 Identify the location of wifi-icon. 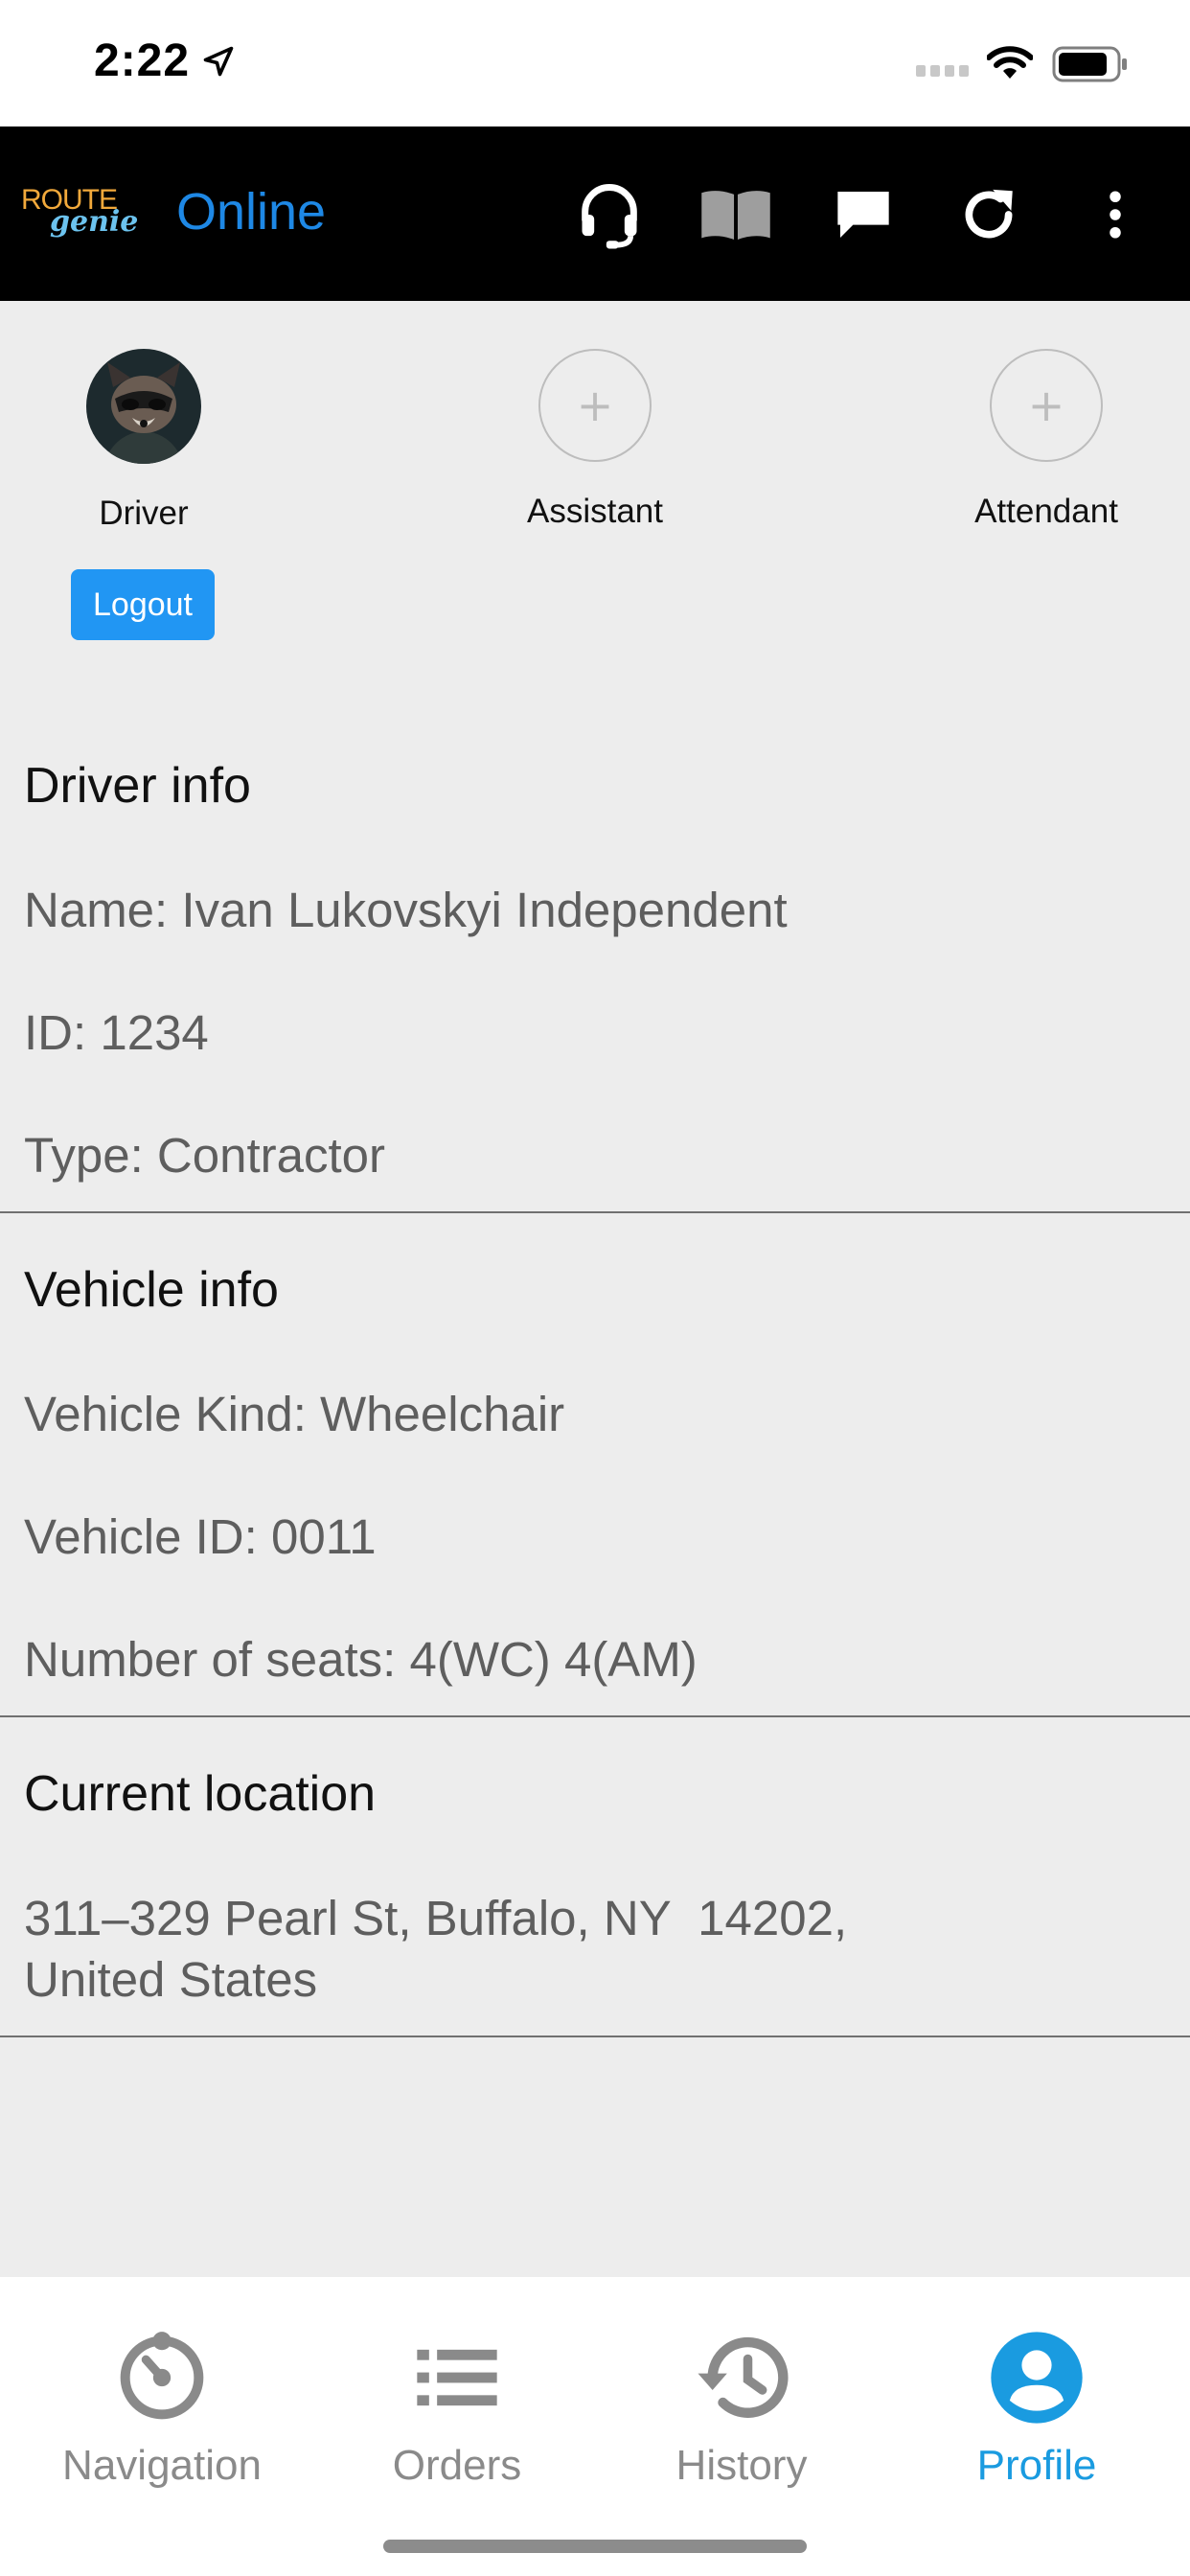
(1010, 63).